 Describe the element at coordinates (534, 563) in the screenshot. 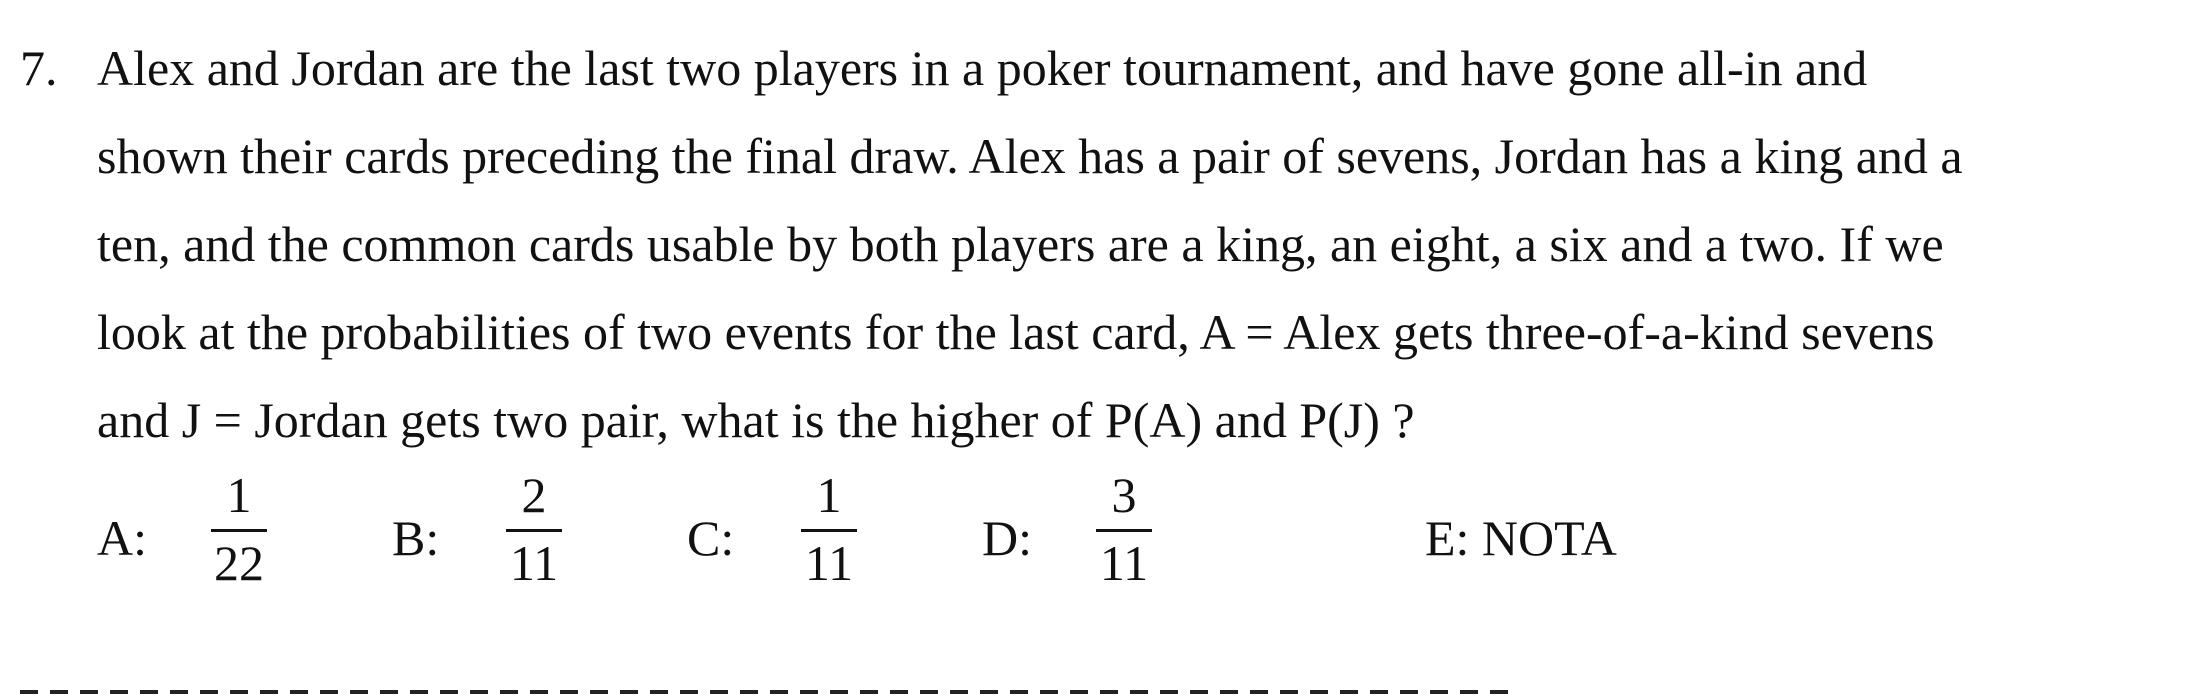

I see `choice-b-denominator: 11` at that location.